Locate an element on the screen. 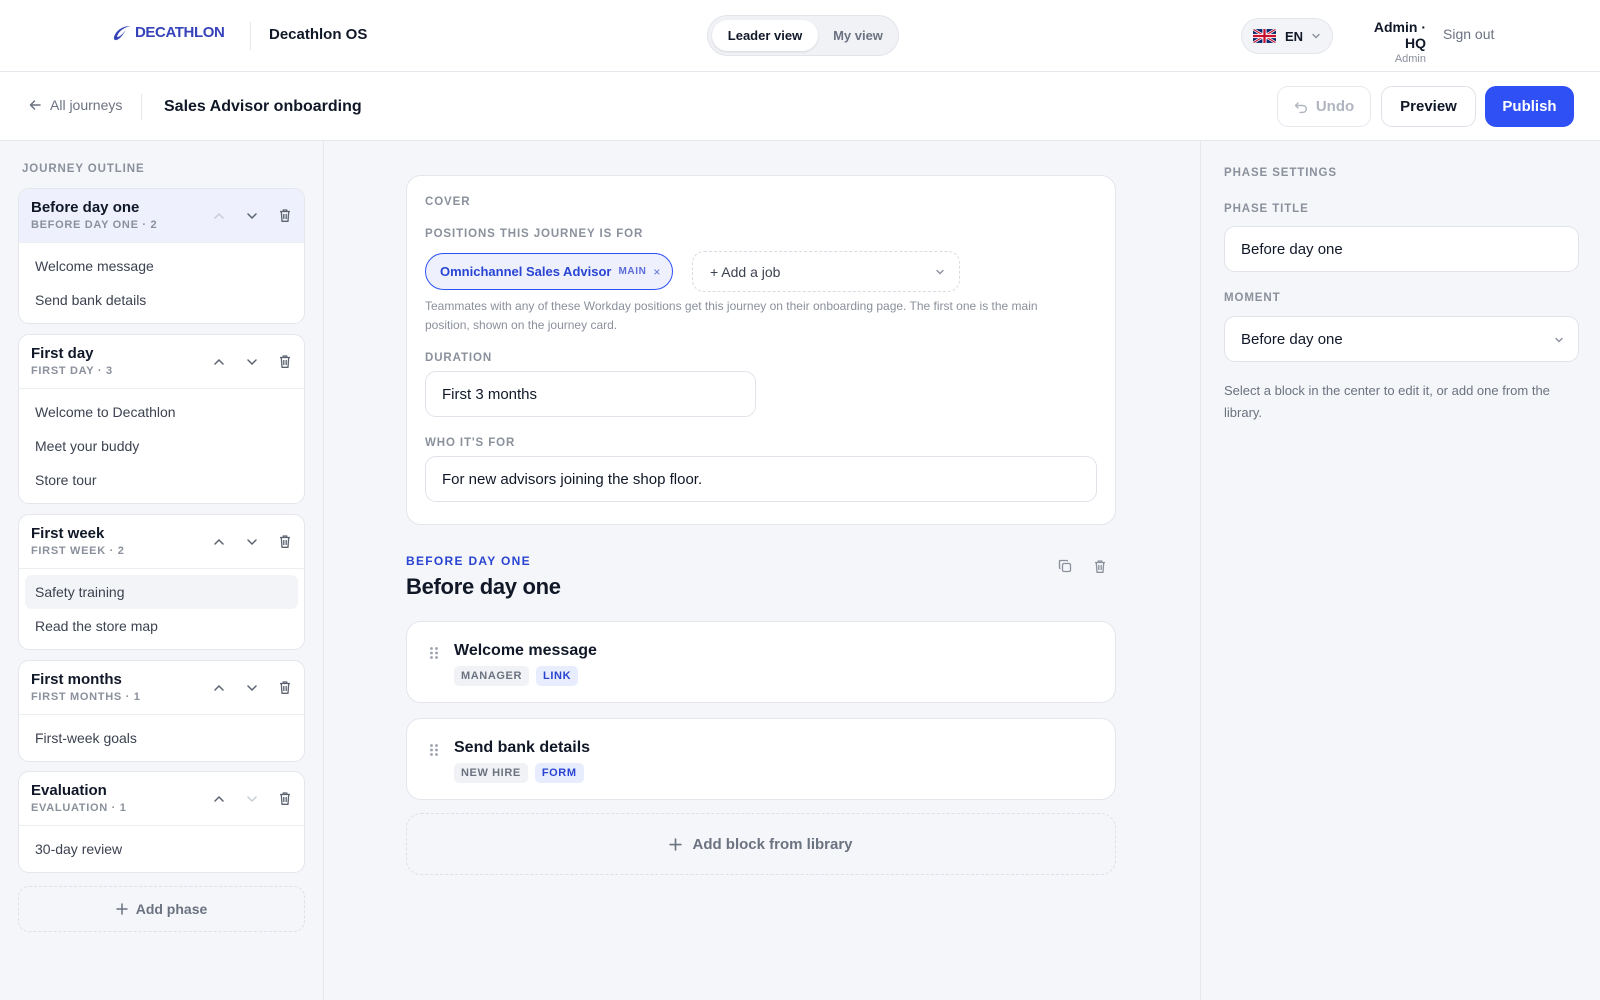 Image resolution: width=1600 pixels, height=1000 pixels. cover-title: COVER is located at coordinates (448, 202).